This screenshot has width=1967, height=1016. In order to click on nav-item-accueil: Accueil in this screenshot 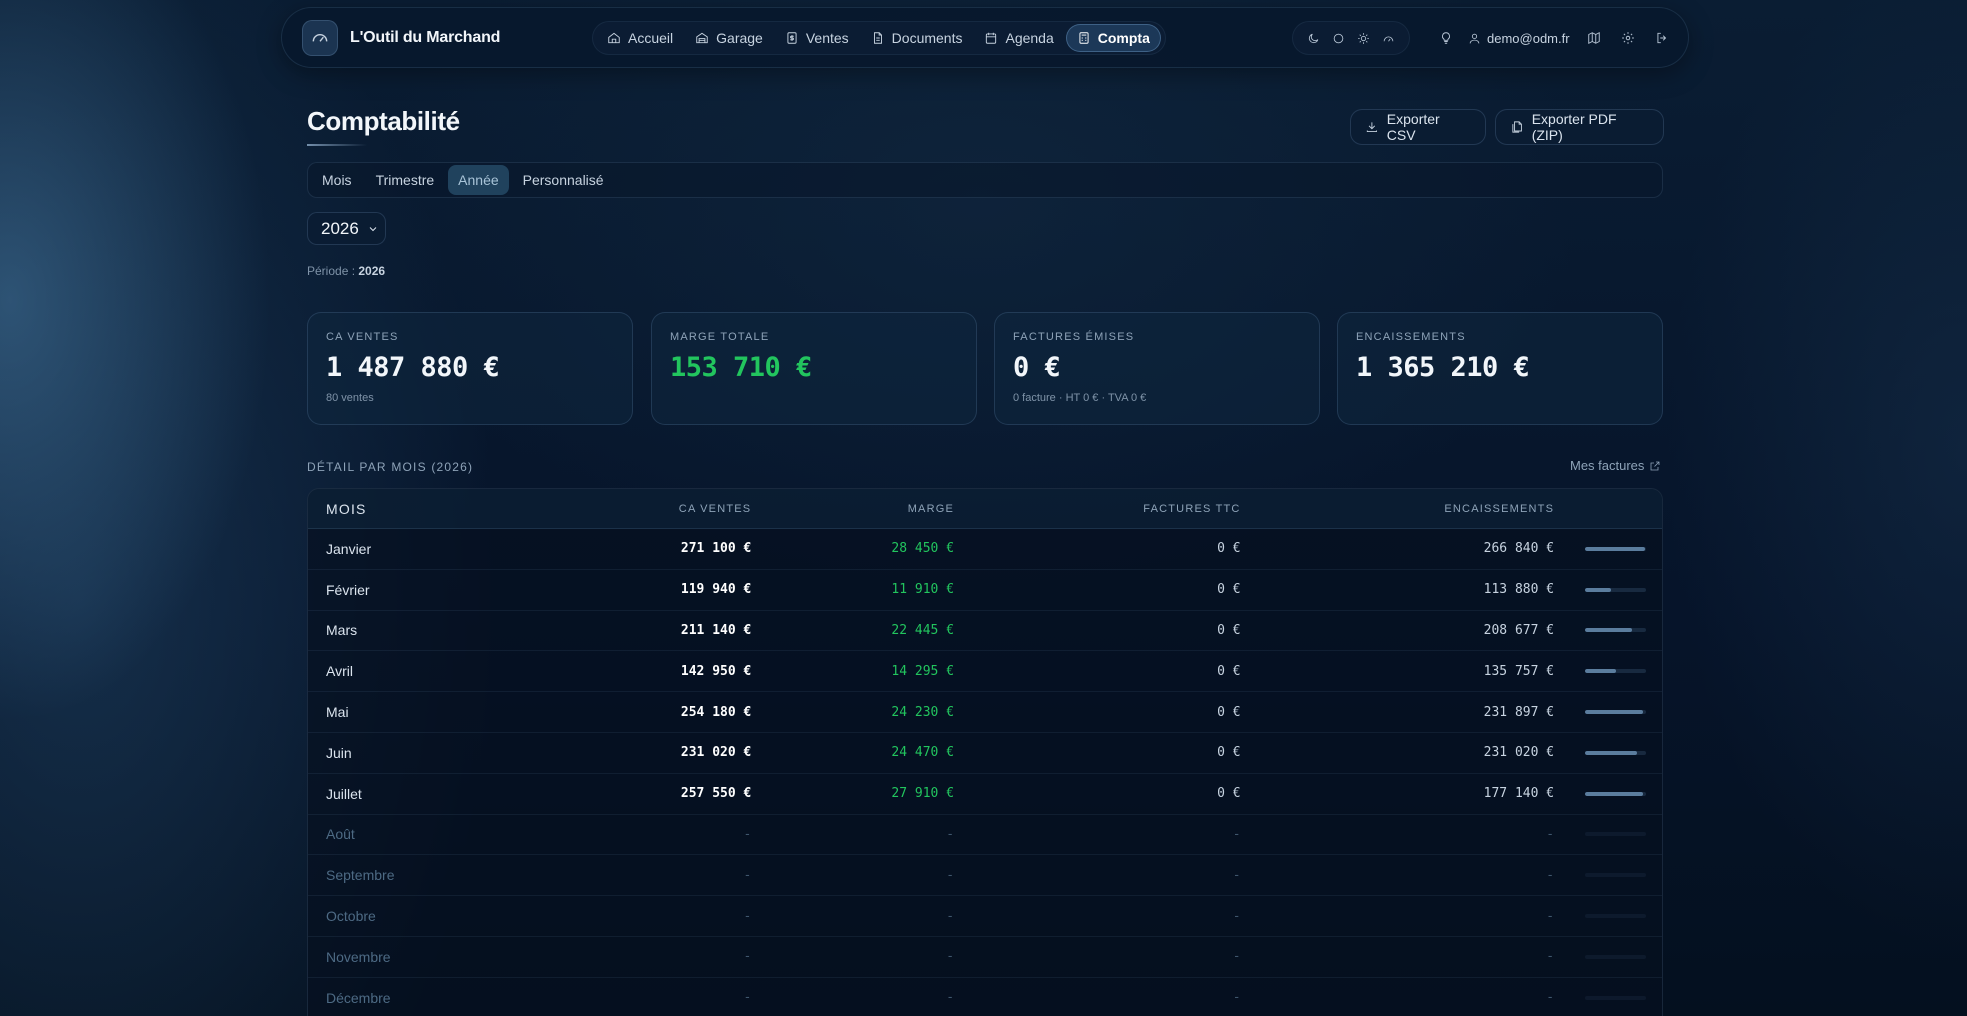, I will do `click(640, 38)`.